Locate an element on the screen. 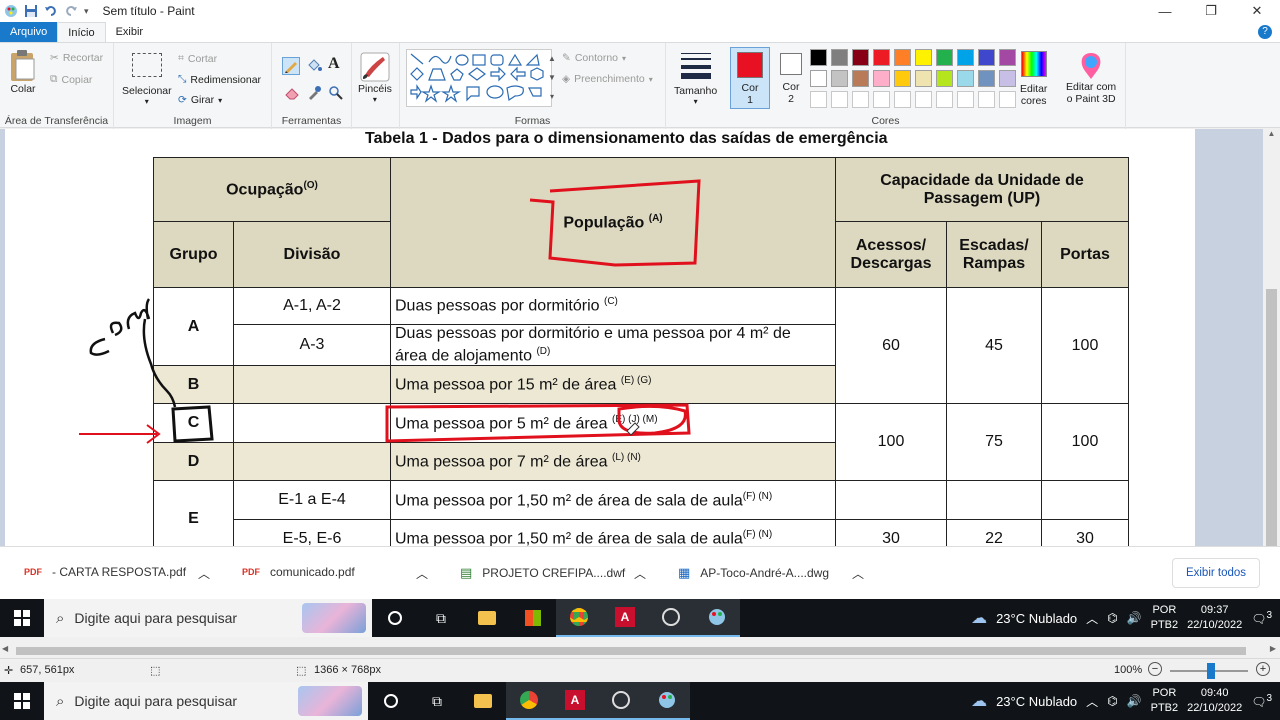 The width and height of the screenshot is (1280, 720). resize-button: ⤡ Redimensionar is located at coordinates (219, 79).